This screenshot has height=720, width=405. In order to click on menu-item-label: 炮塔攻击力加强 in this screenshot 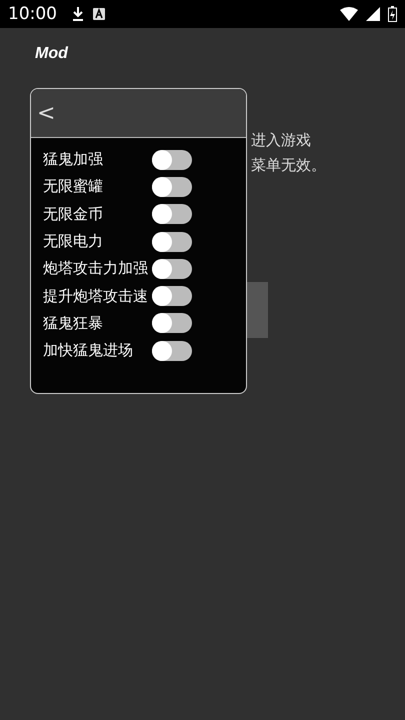, I will do `click(96, 268)`.